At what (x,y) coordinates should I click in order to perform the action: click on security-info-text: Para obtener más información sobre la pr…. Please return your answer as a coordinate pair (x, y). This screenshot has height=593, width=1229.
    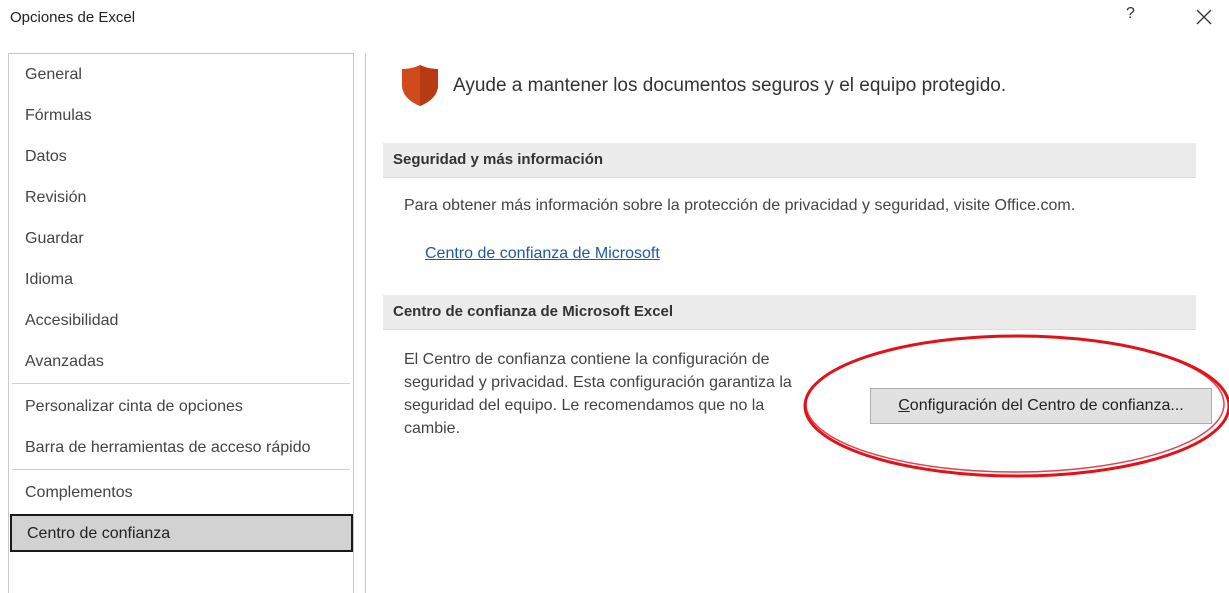
    Looking at the image, I should click on (740, 205).